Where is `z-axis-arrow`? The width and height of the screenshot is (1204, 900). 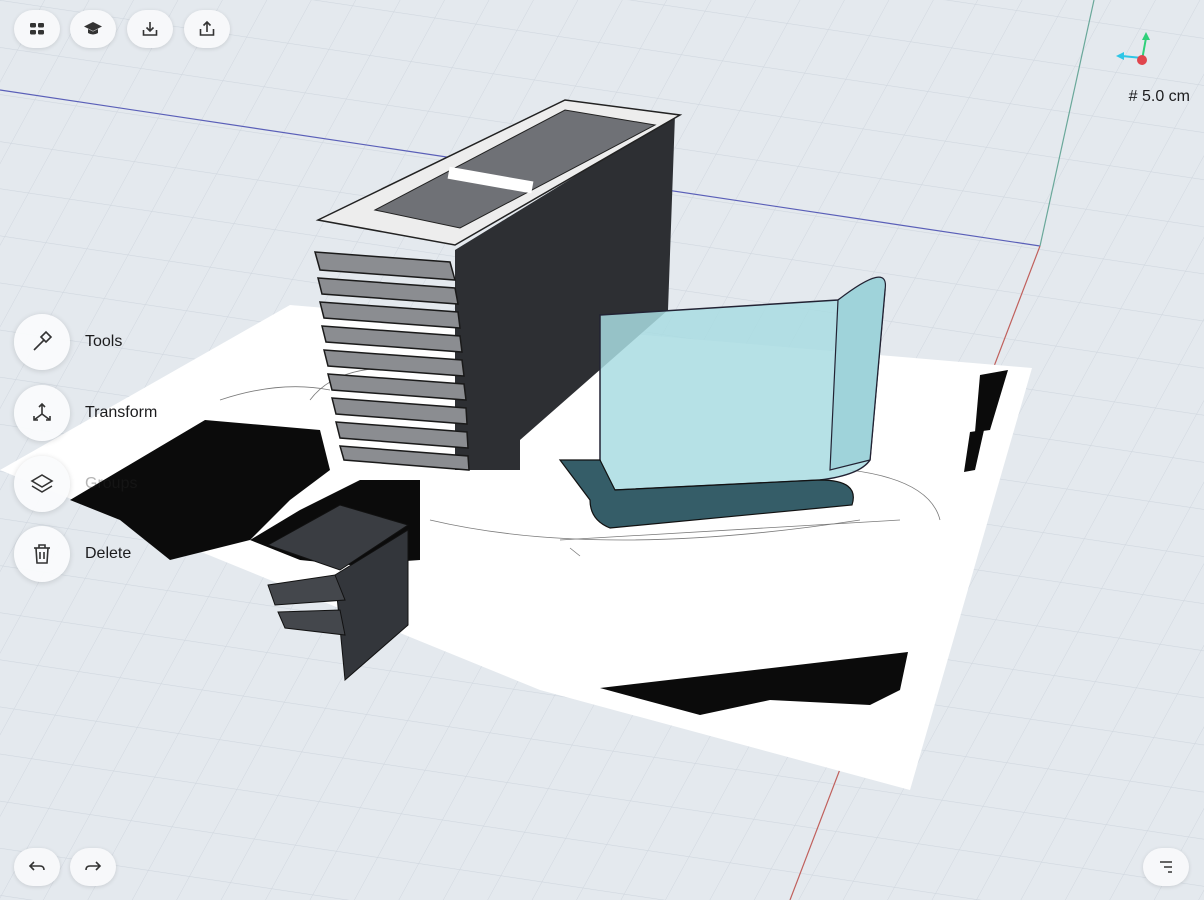
z-axis-arrow is located at coordinates (1120, 56).